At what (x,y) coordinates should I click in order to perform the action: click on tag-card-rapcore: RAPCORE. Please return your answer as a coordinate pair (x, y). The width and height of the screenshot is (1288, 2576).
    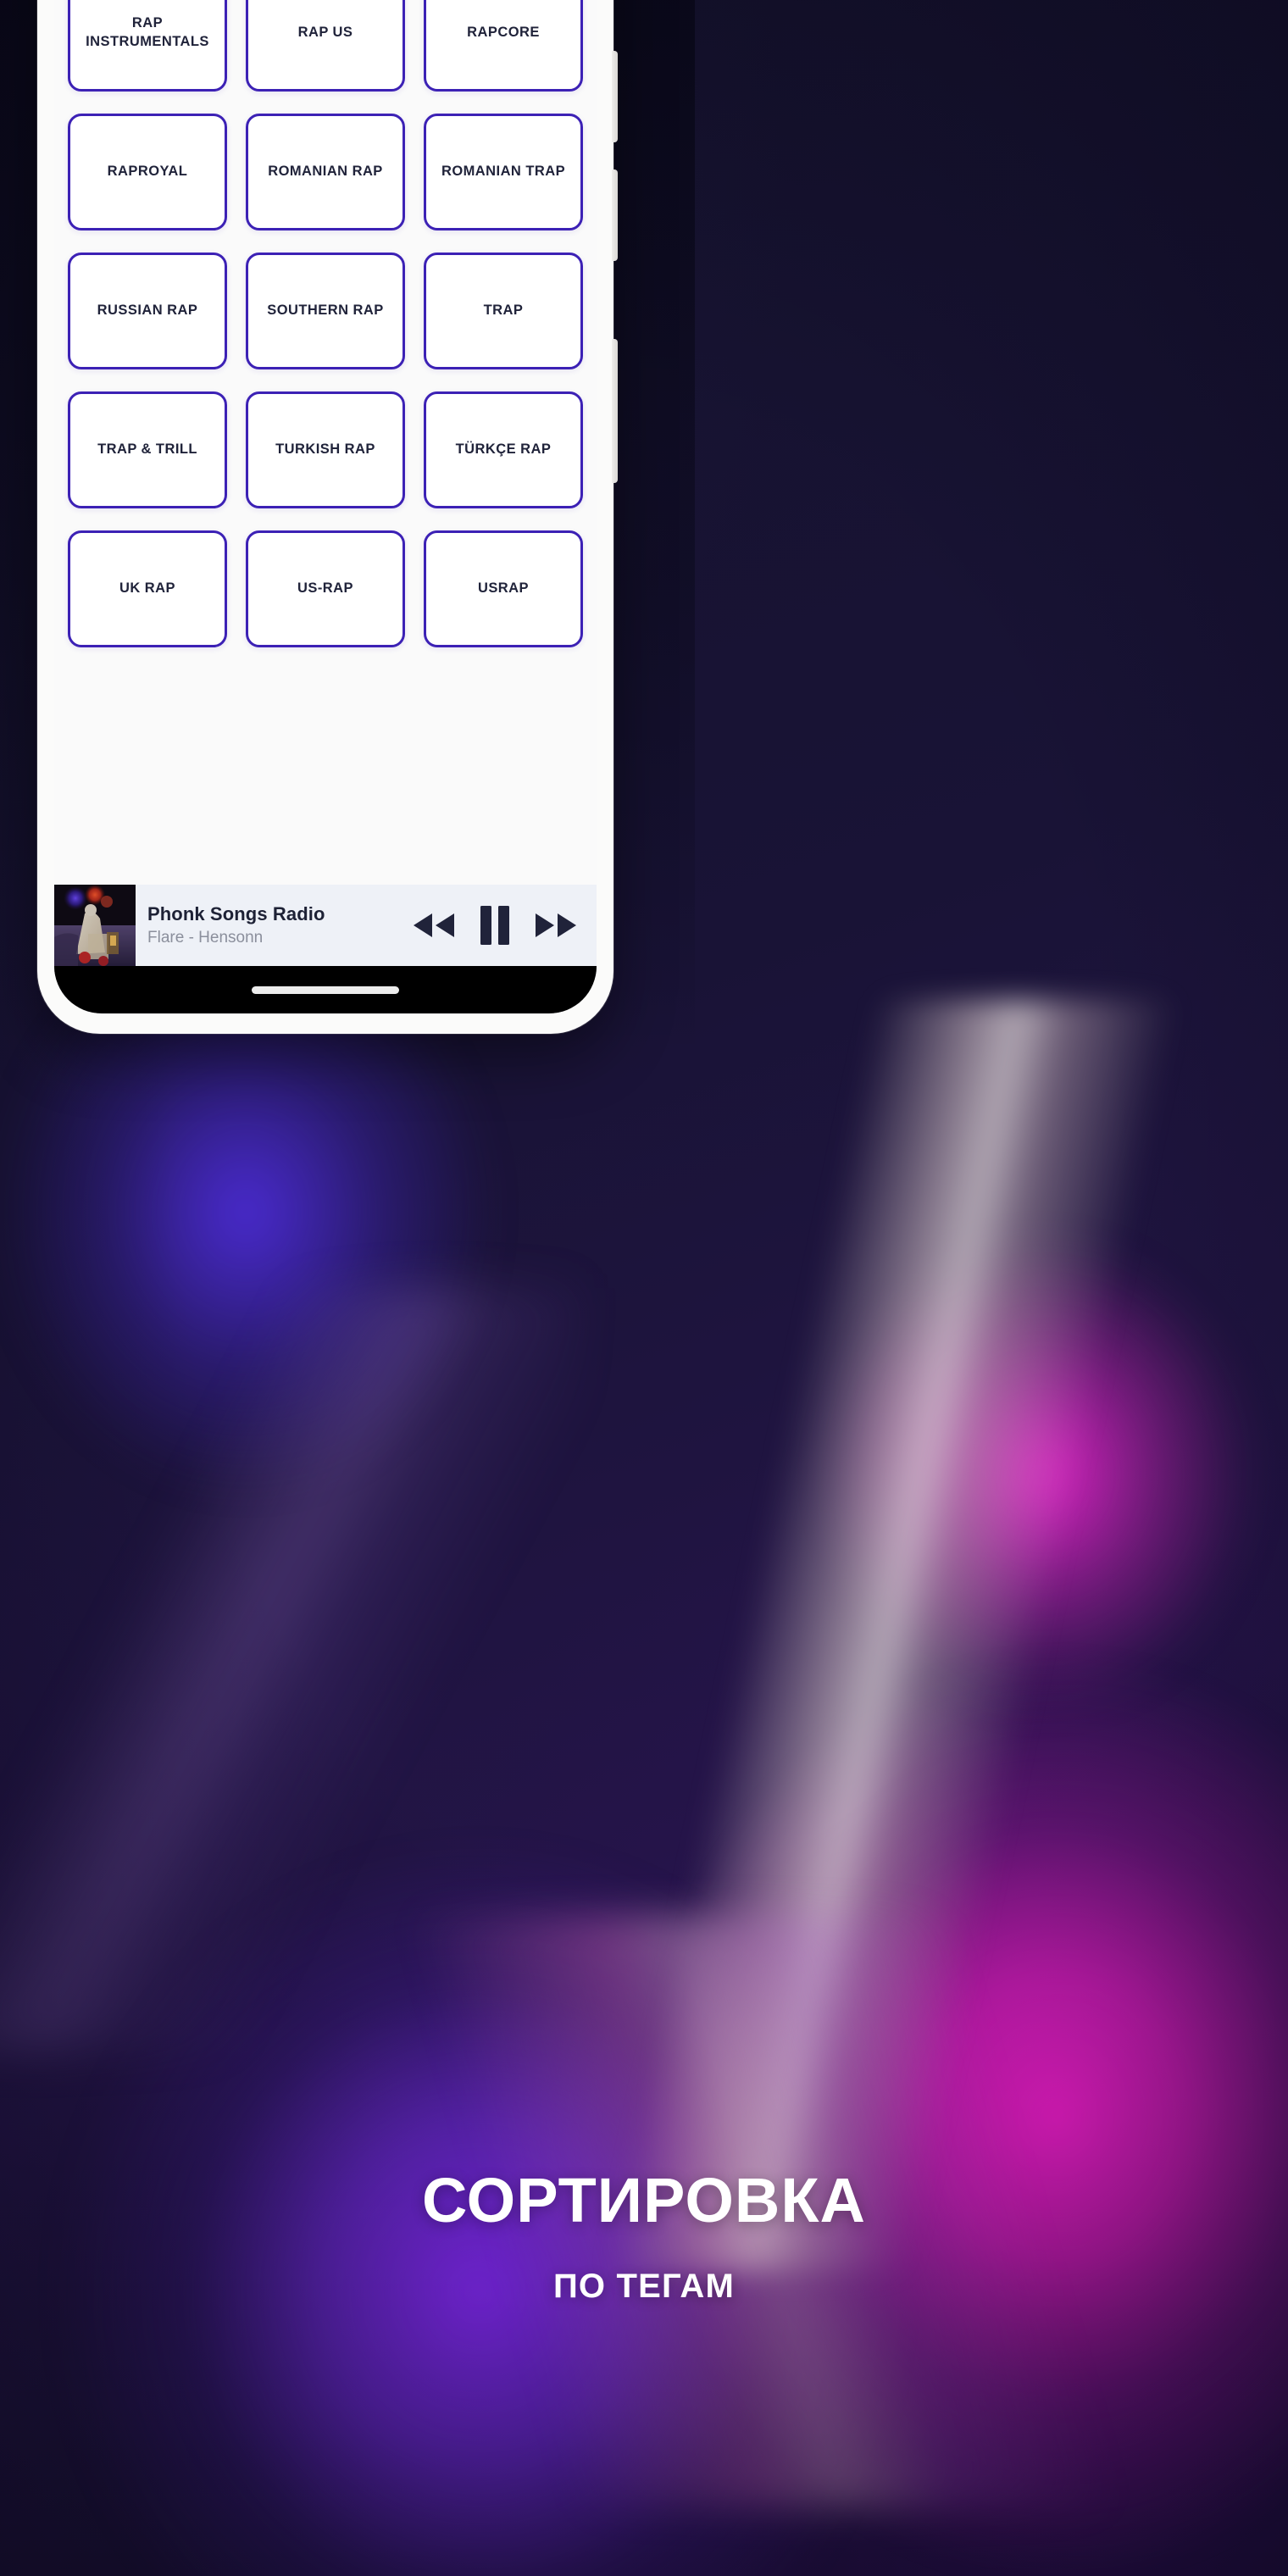
    Looking at the image, I should click on (503, 46).